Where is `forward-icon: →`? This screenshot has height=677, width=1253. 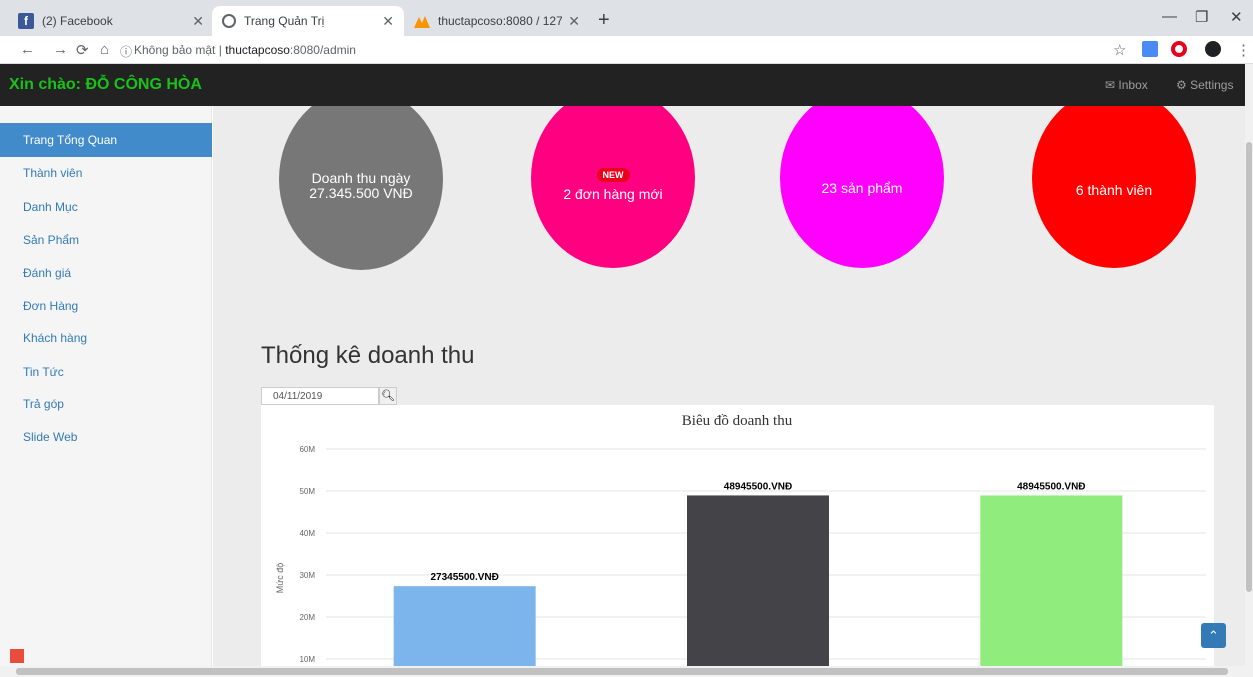 forward-icon: → is located at coordinates (60, 49).